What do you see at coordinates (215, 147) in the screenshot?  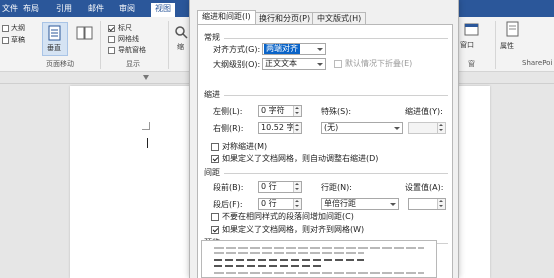 I see `mirror-indents-checkbox` at bounding box center [215, 147].